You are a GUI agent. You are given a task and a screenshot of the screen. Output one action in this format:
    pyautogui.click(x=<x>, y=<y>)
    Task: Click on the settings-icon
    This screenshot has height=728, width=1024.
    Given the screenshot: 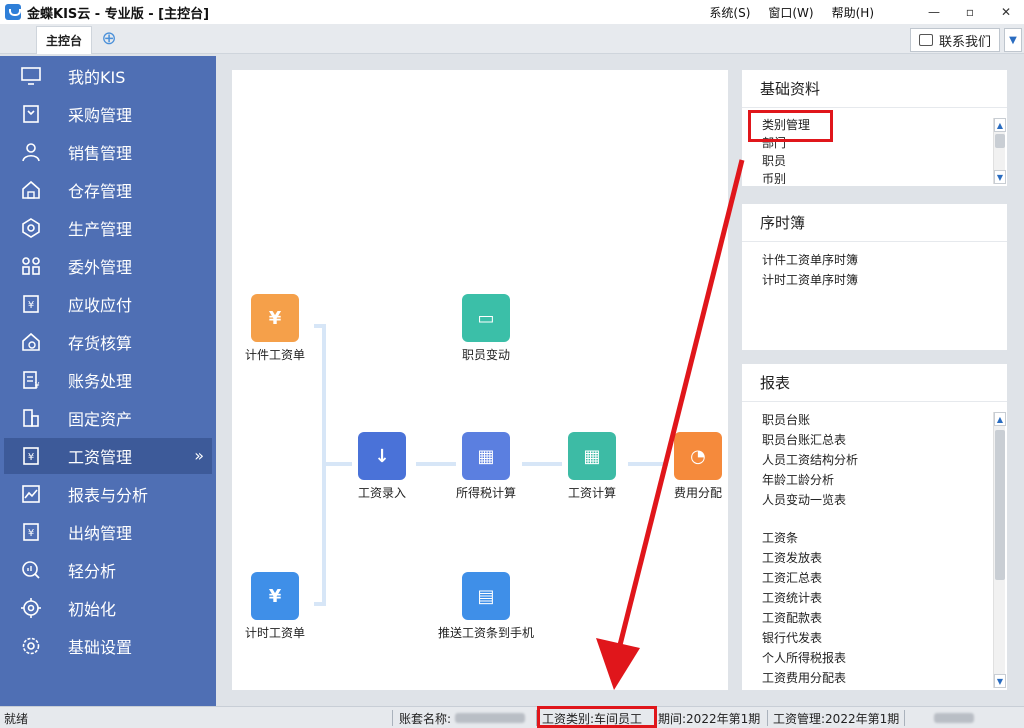 What is the action you would take?
    pyautogui.click(x=31, y=646)
    